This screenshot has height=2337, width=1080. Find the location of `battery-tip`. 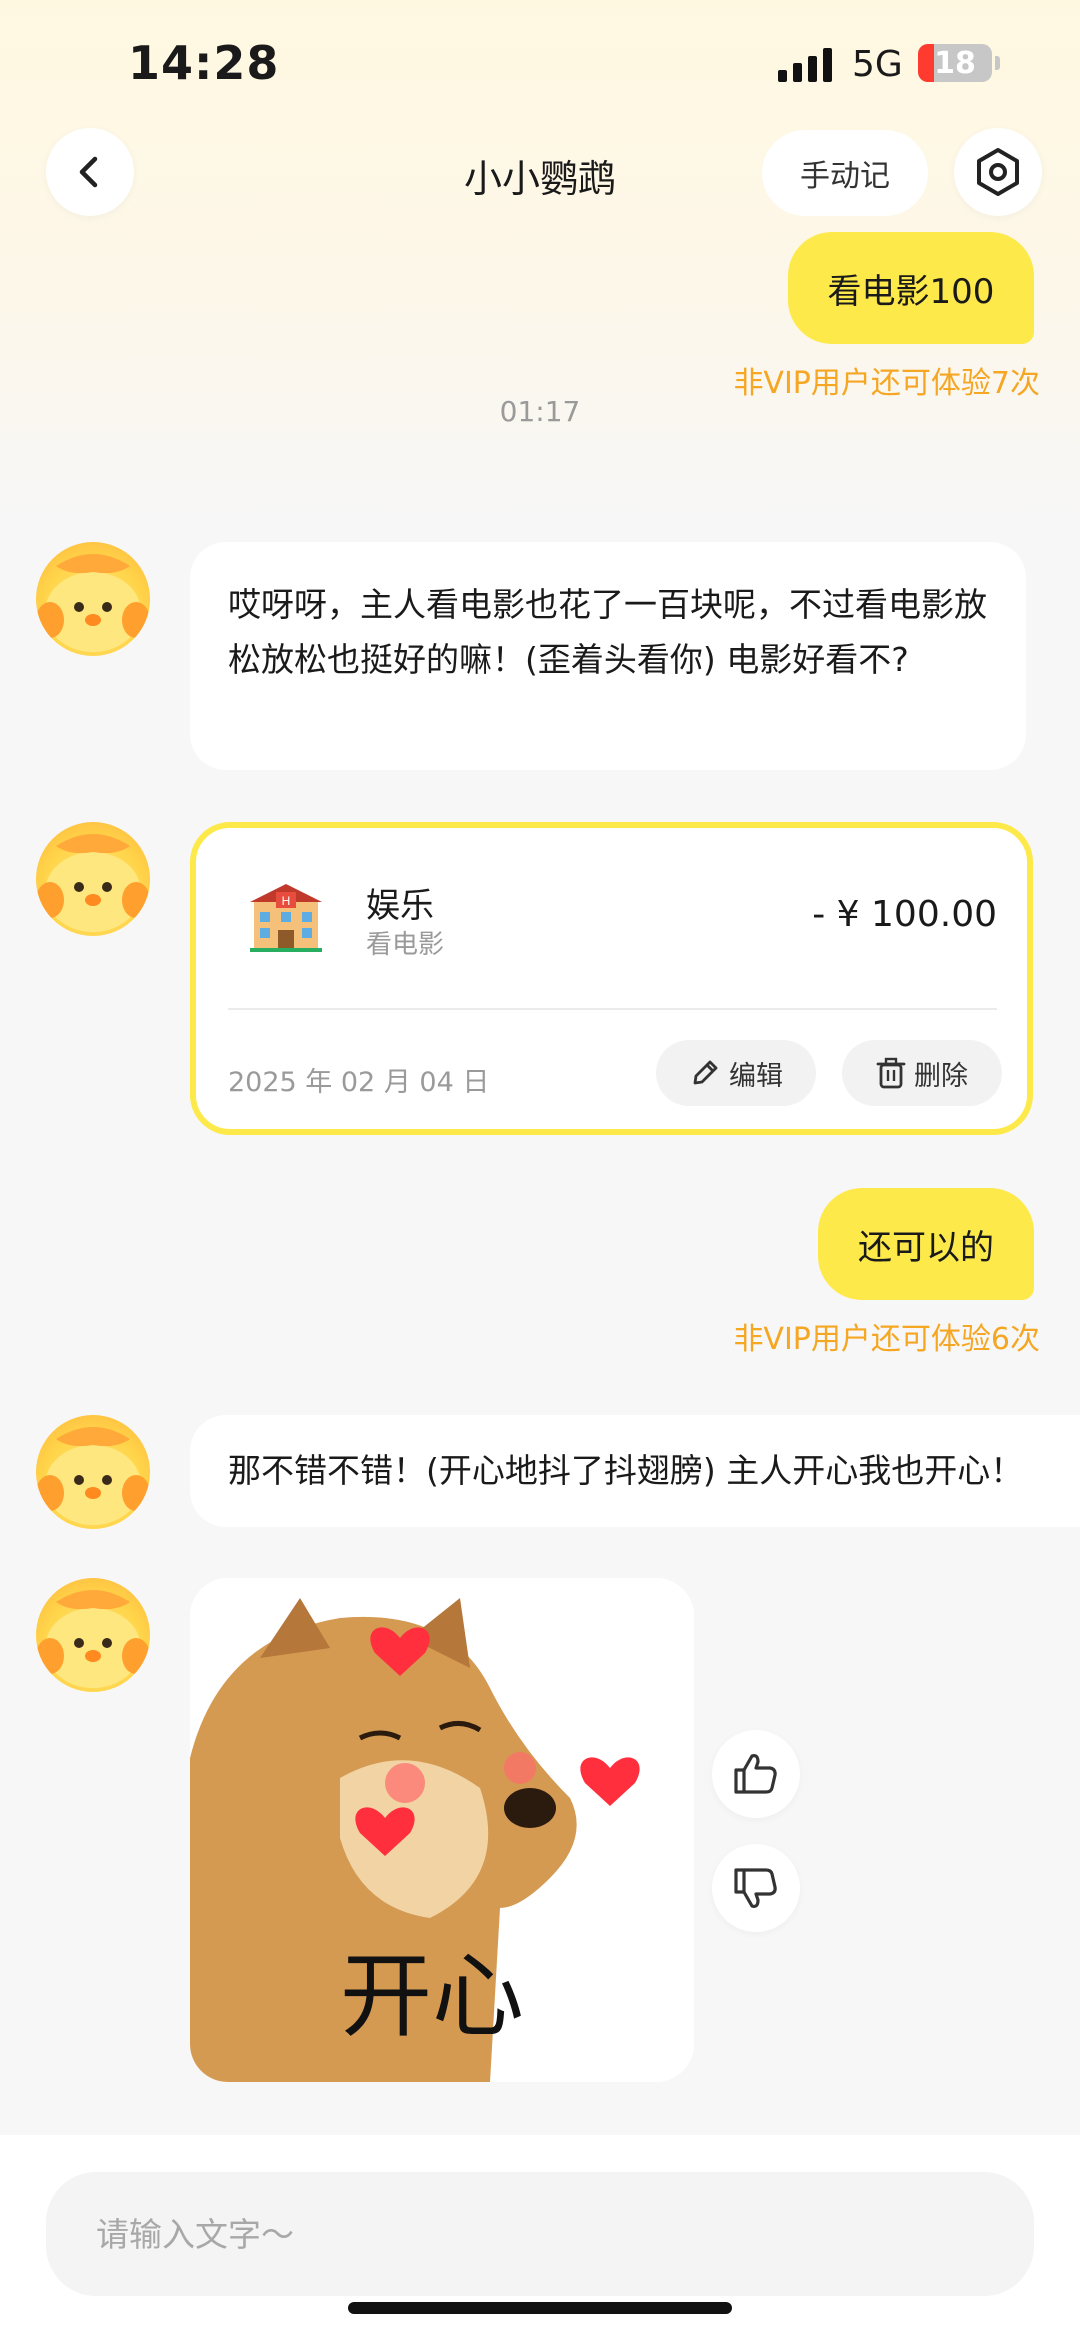

battery-tip is located at coordinates (997, 63).